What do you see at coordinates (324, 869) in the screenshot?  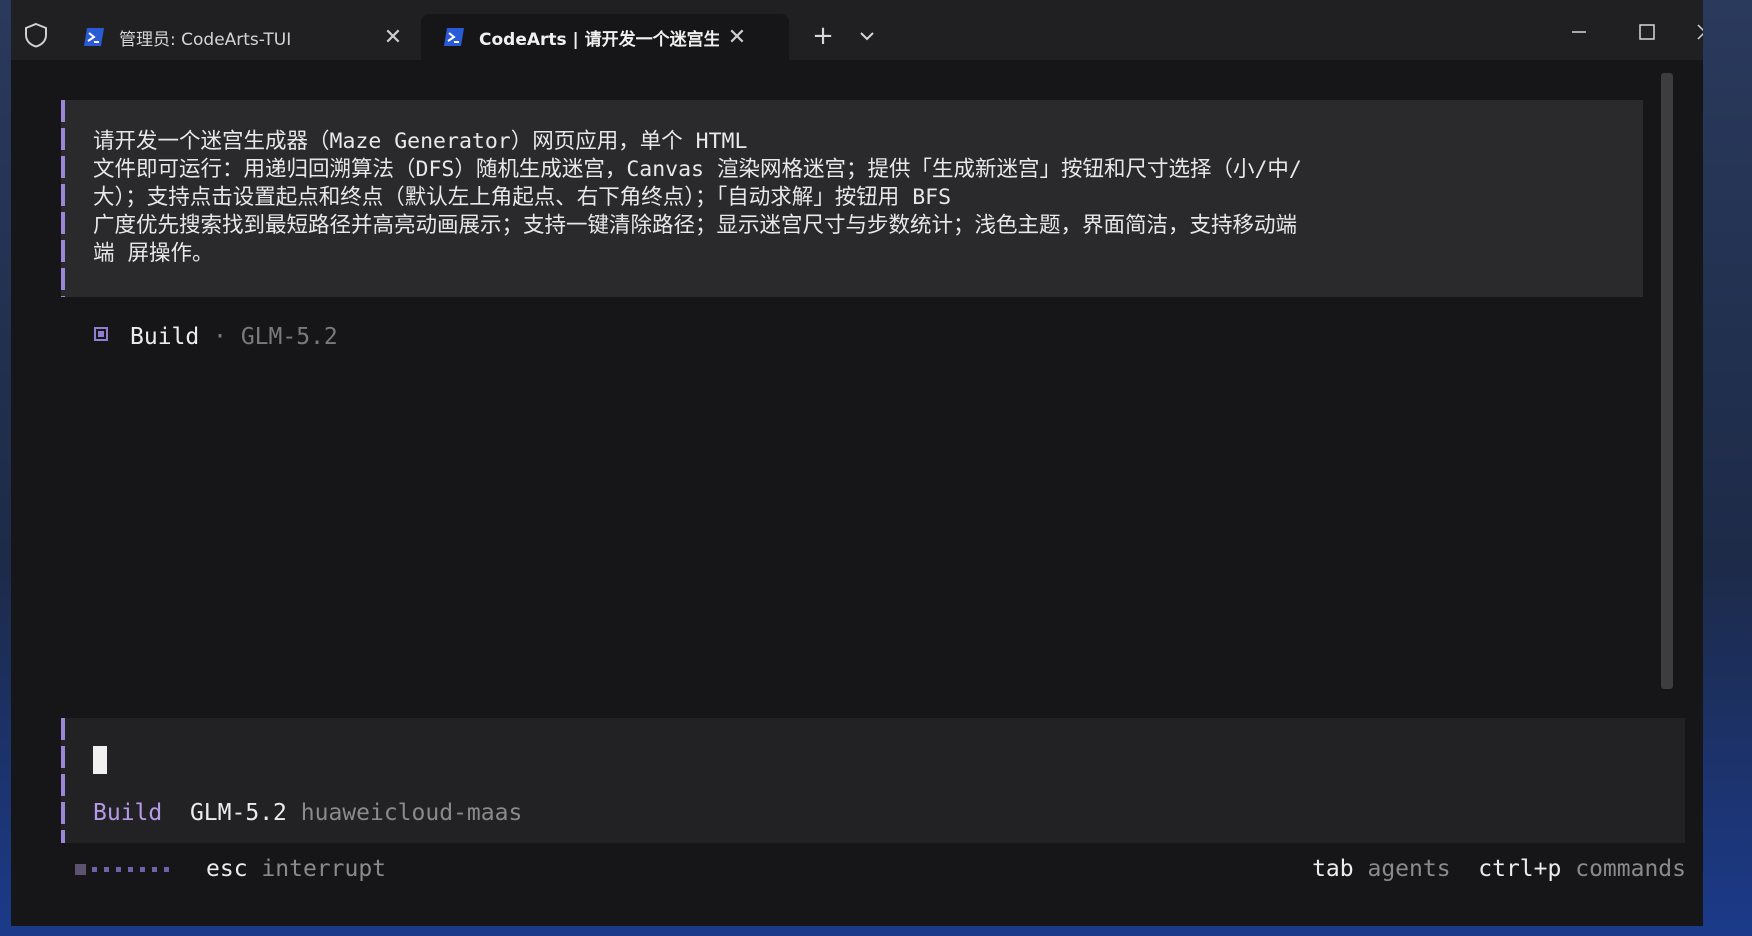 I see `esc-action: interrupt` at bounding box center [324, 869].